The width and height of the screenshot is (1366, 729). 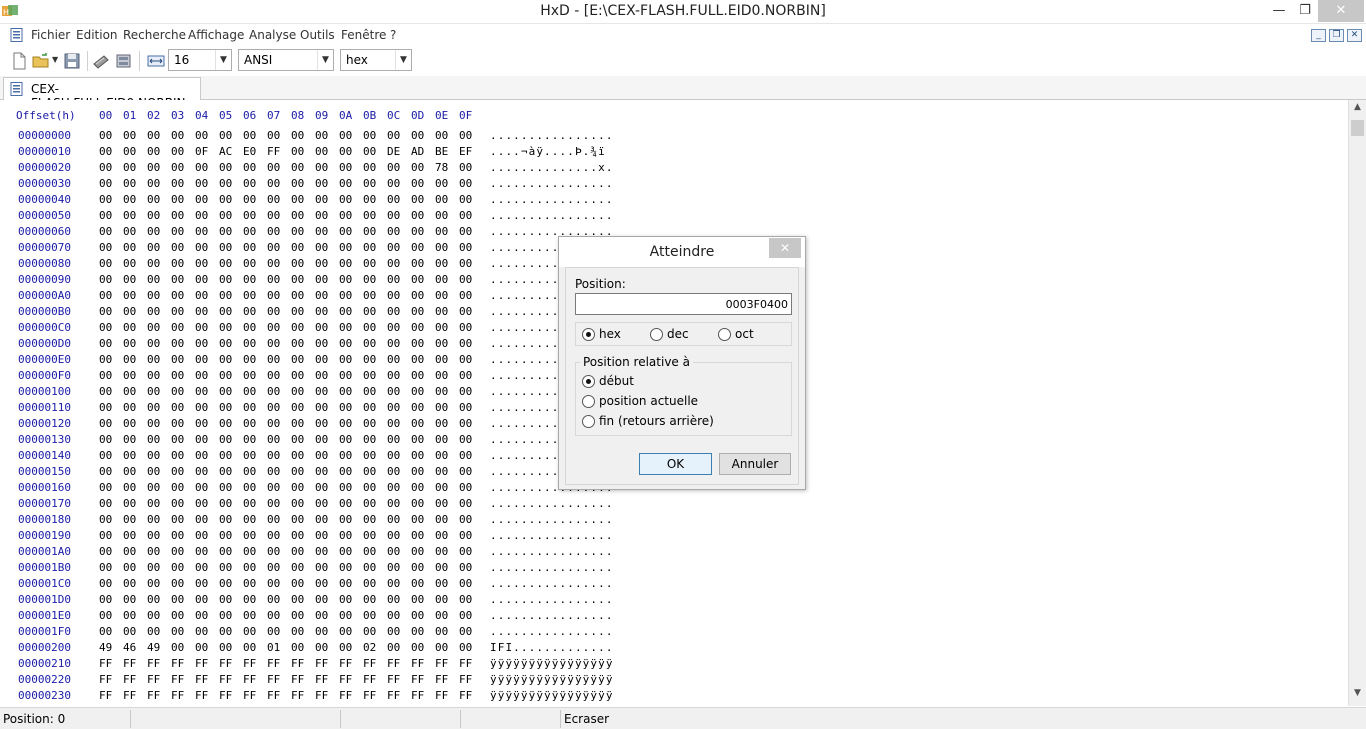 I want to click on hex-byte: BE, so click(x=447, y=151).